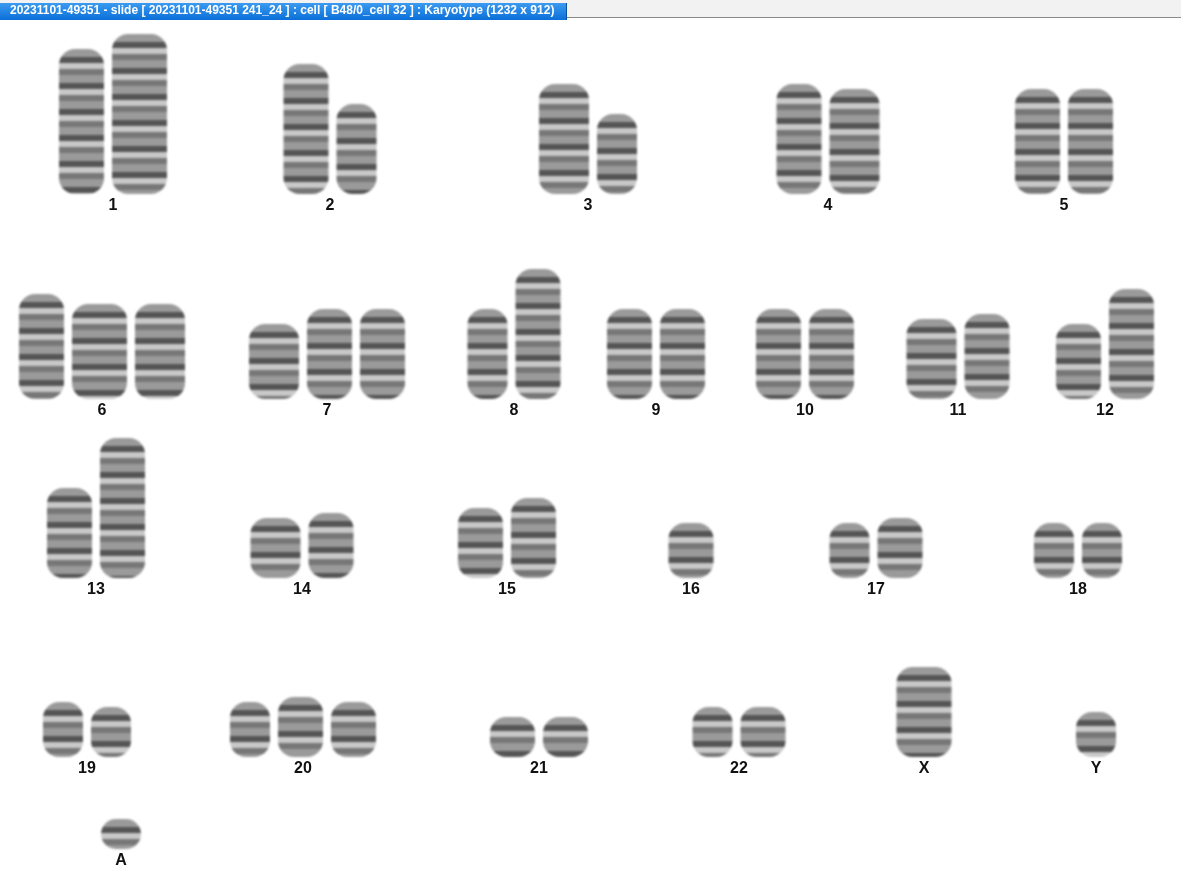 This screenshot has width=1181, height=871. Describe the element at coordinates (656, 410) in the screenshot. I see `chromosome-label: 9` at that location.